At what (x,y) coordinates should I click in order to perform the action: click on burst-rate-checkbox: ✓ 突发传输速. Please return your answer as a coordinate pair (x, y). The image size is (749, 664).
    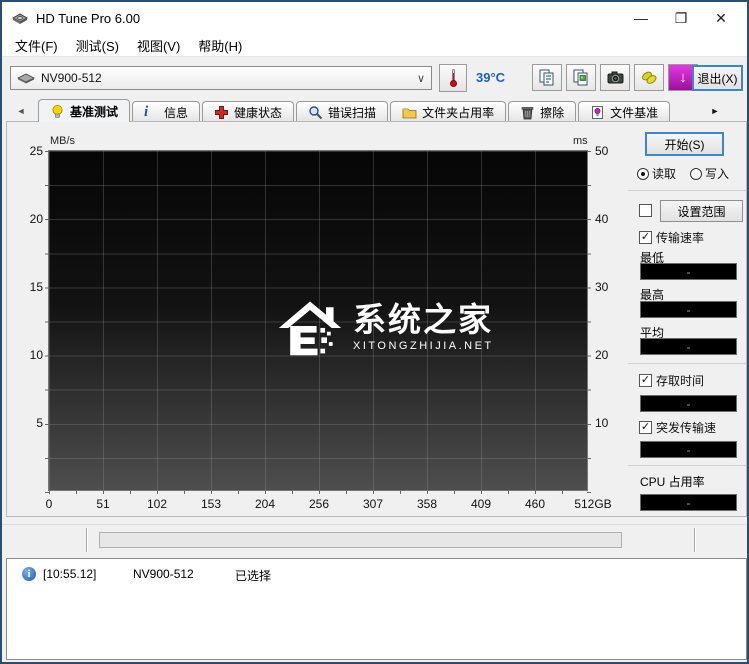
    Looking at the image, I should click on (677, 427).